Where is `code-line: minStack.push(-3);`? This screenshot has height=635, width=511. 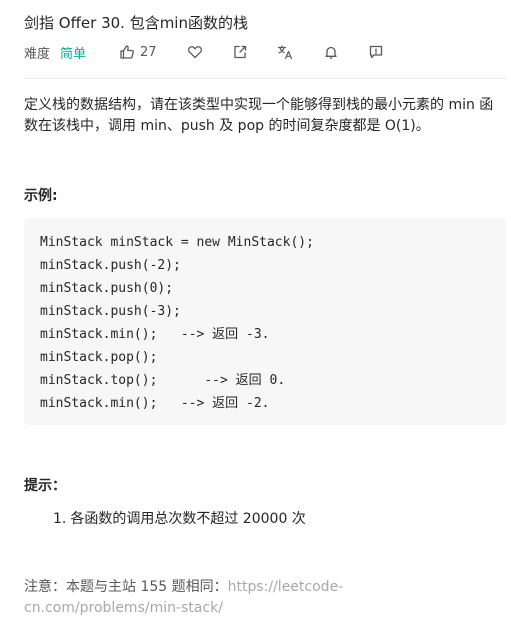 code-line: minStack.push(-3); is located at coordinates (110, 311).